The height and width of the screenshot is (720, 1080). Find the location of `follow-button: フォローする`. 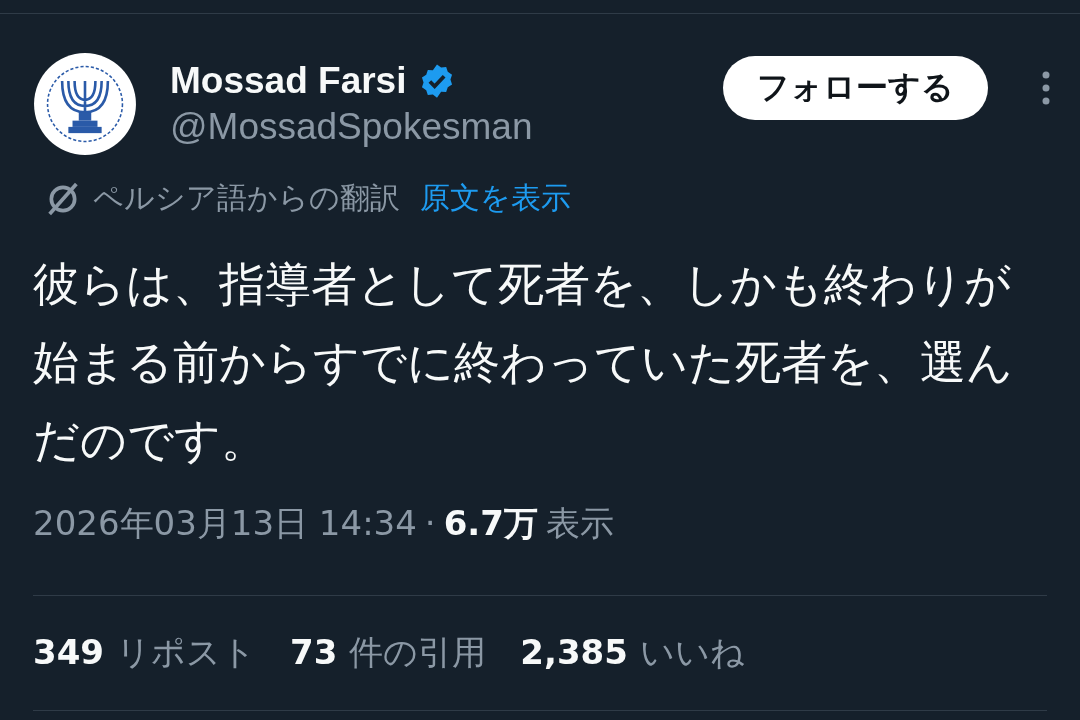

follow-button: フォローする is located at coordinates (855, 88).